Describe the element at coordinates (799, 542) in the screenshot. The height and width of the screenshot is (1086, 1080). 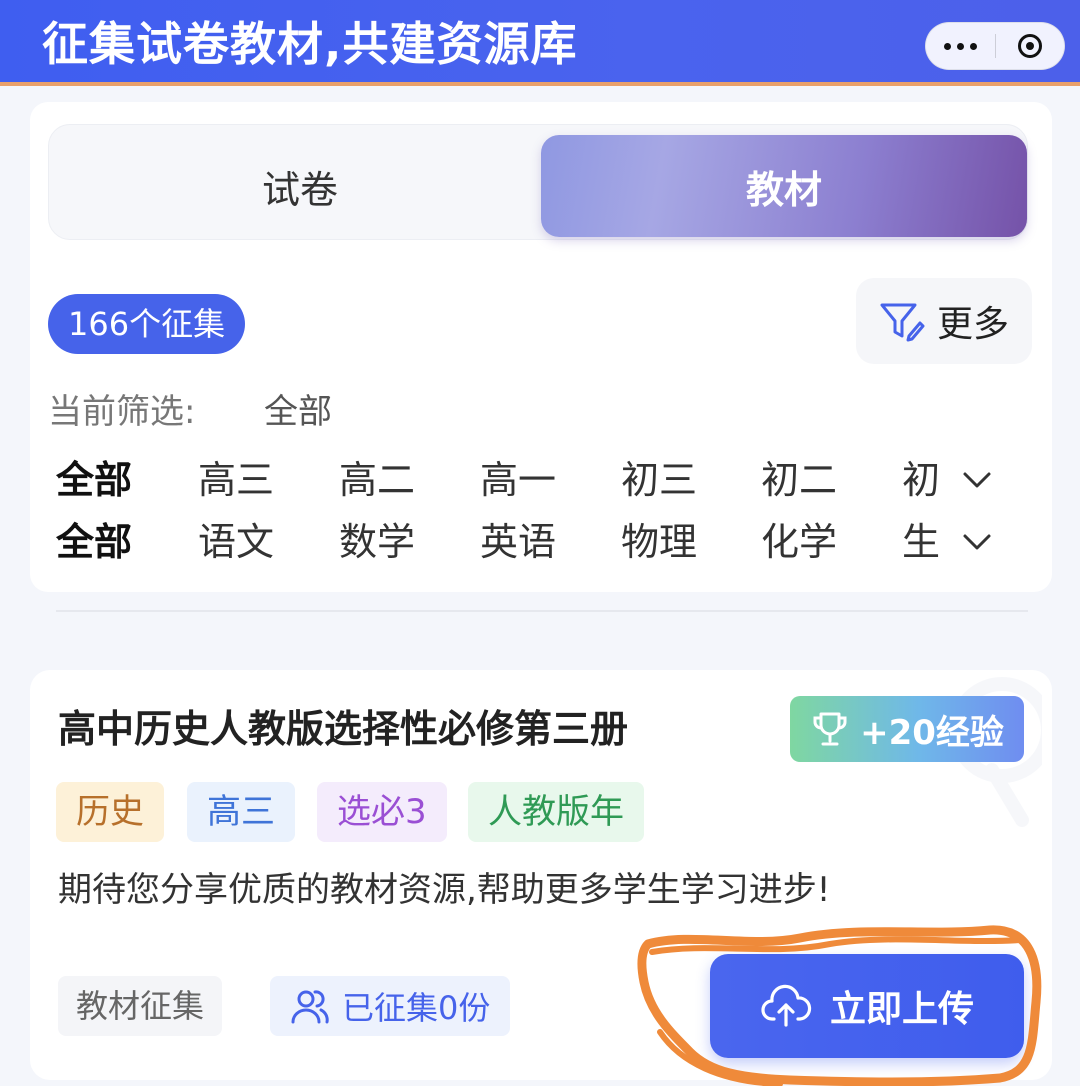
I see `subject-chip: 化学` at that location.